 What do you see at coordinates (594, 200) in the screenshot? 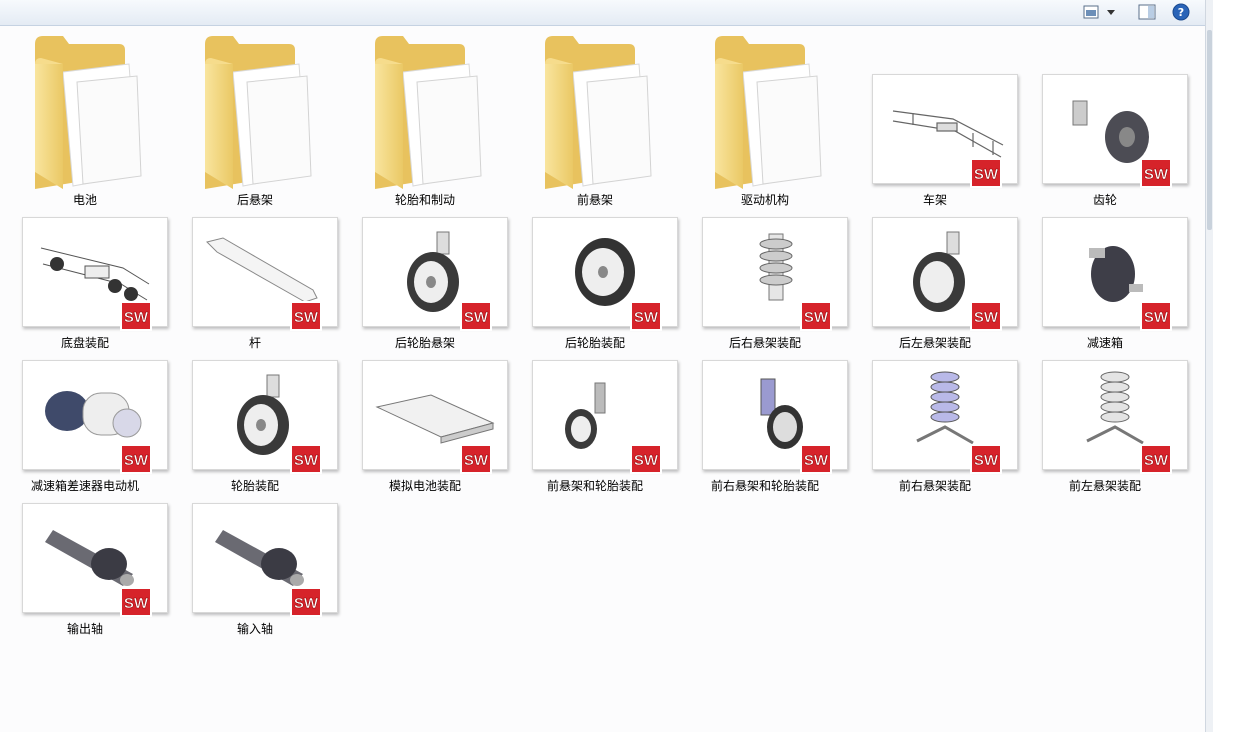
I see `item-label: 前悬架` at bounding box center [594, 200].